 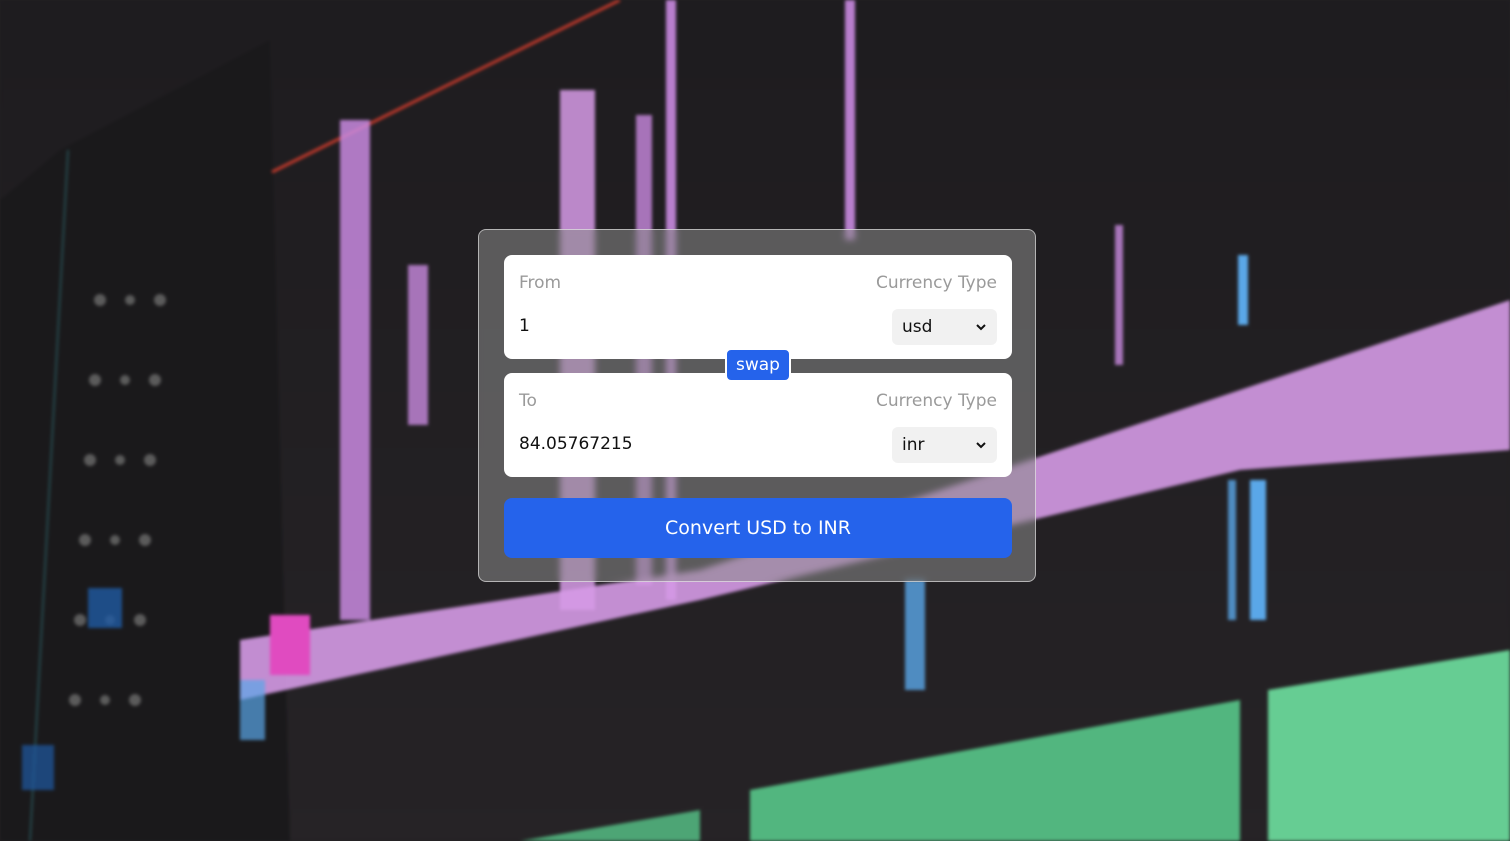 I want to click on from-currency-type-label: Currency Type, so click(x=936, y=283).